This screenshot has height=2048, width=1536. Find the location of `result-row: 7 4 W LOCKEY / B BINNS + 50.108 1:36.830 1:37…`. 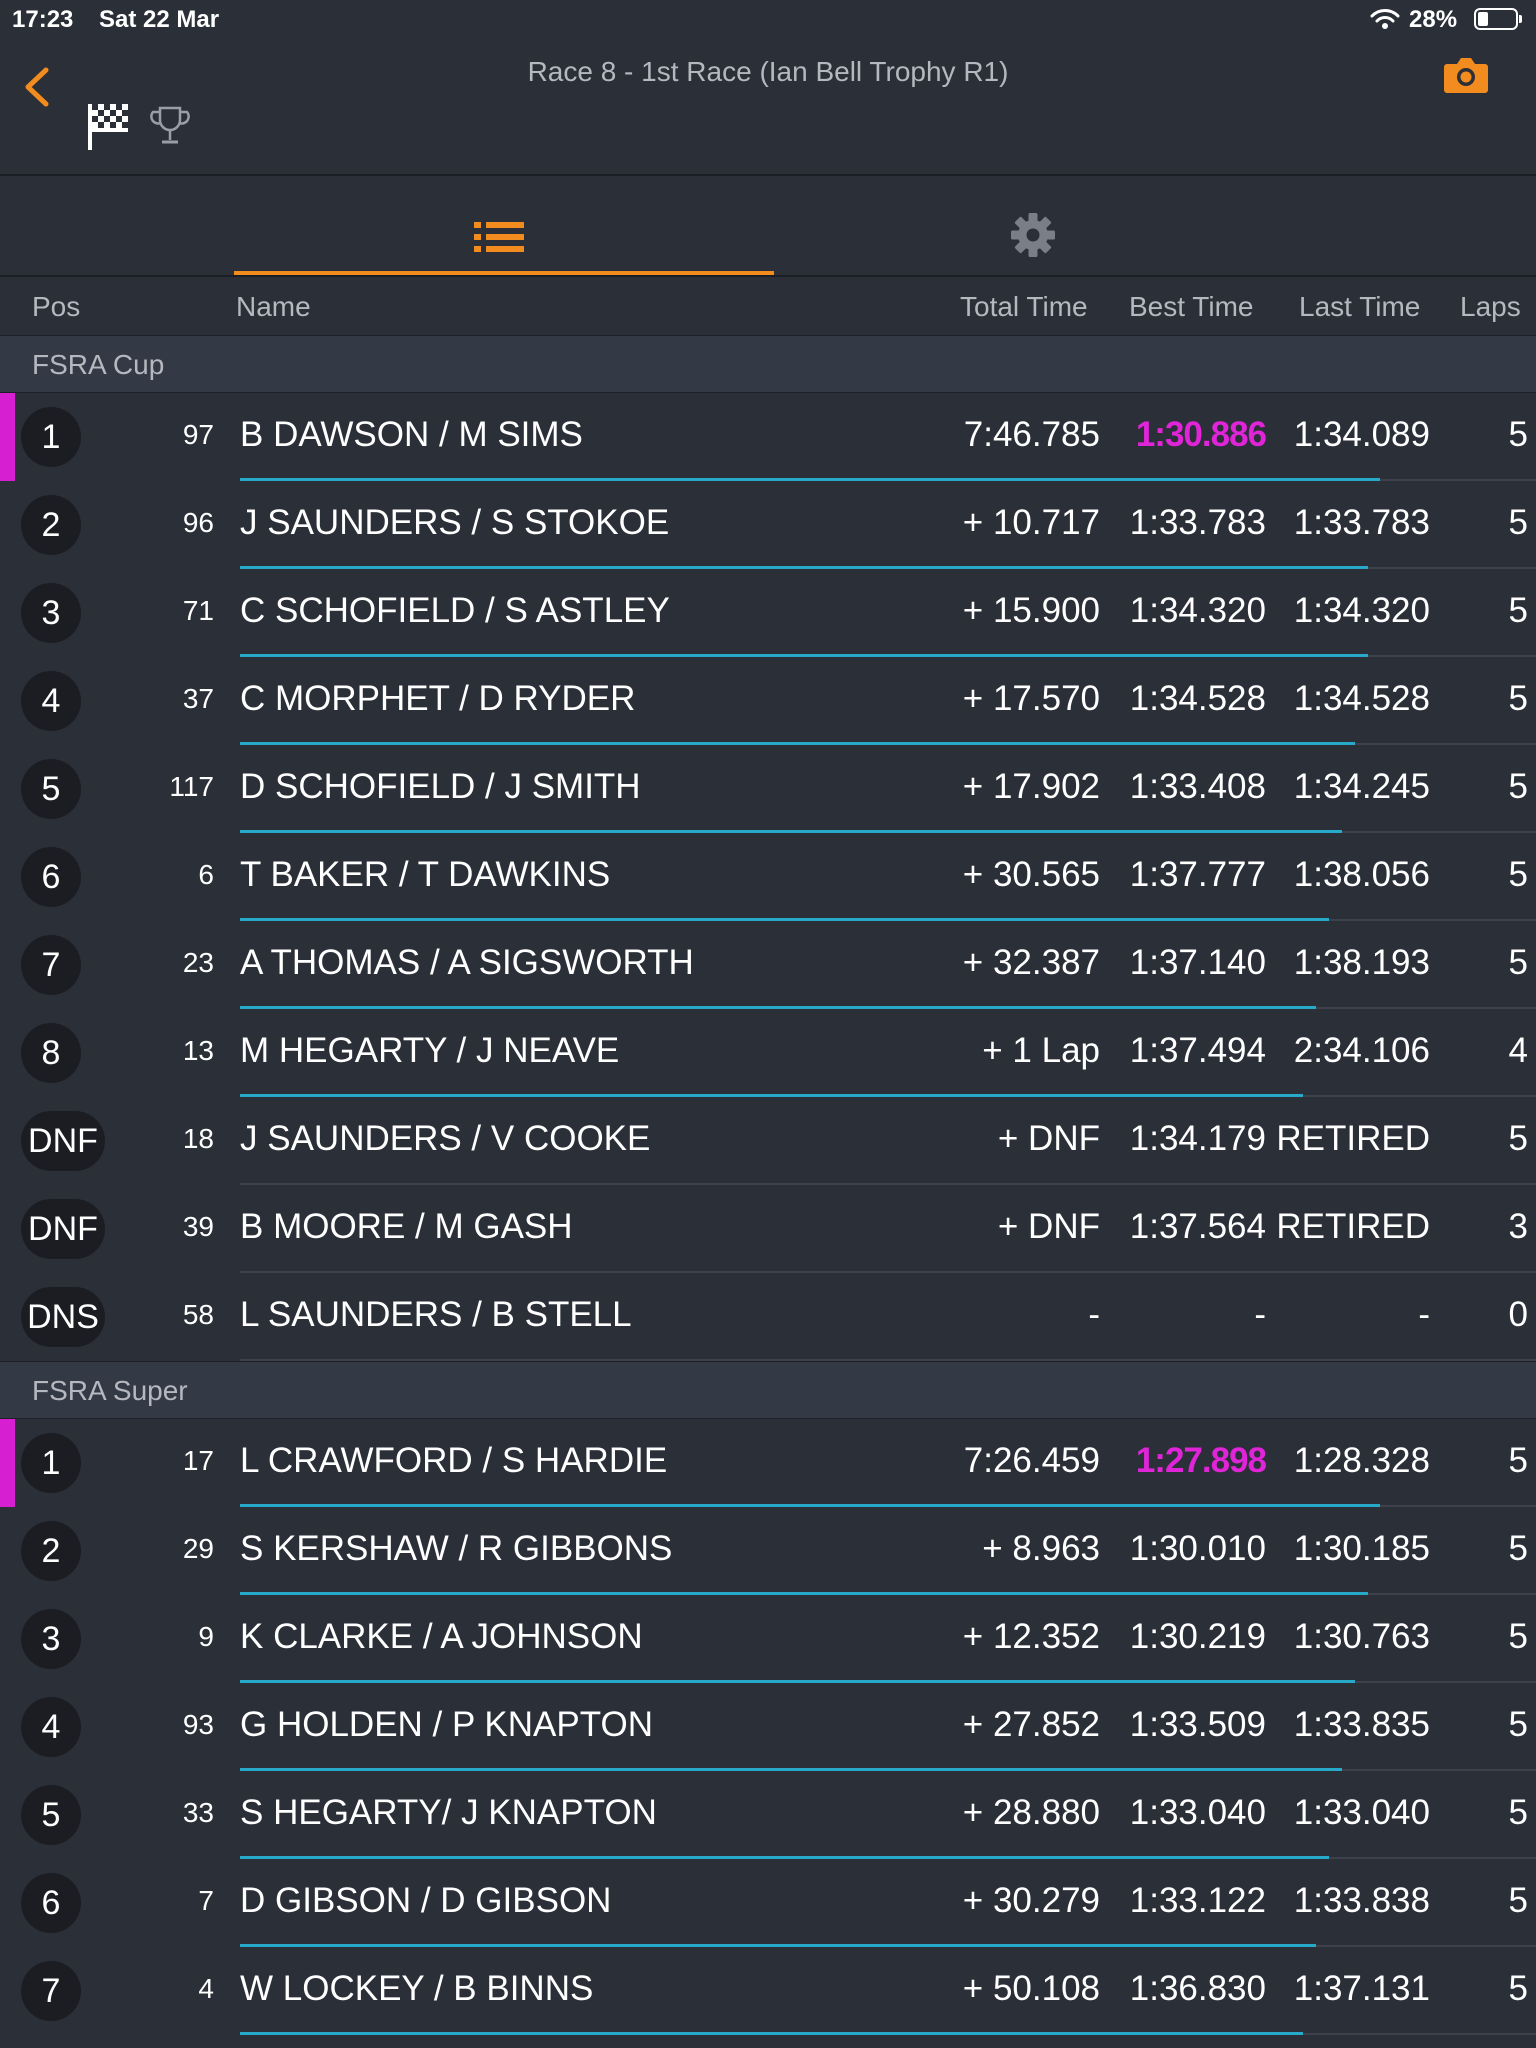

result-row: 7 4 W LOCKEY / B BINNS + 50.108 1:36.830 1:37… is located at coordinates (768, 1991).